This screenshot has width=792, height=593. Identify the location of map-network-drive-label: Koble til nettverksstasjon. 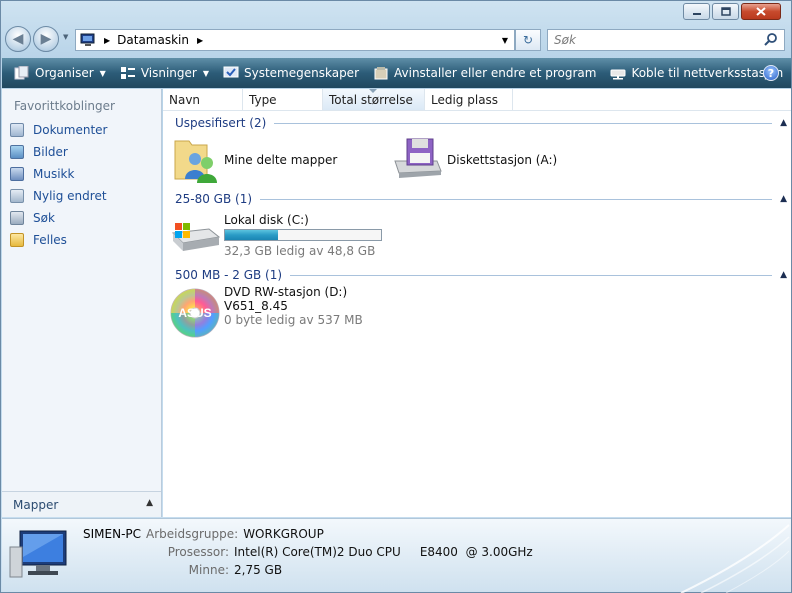
(707, 73).